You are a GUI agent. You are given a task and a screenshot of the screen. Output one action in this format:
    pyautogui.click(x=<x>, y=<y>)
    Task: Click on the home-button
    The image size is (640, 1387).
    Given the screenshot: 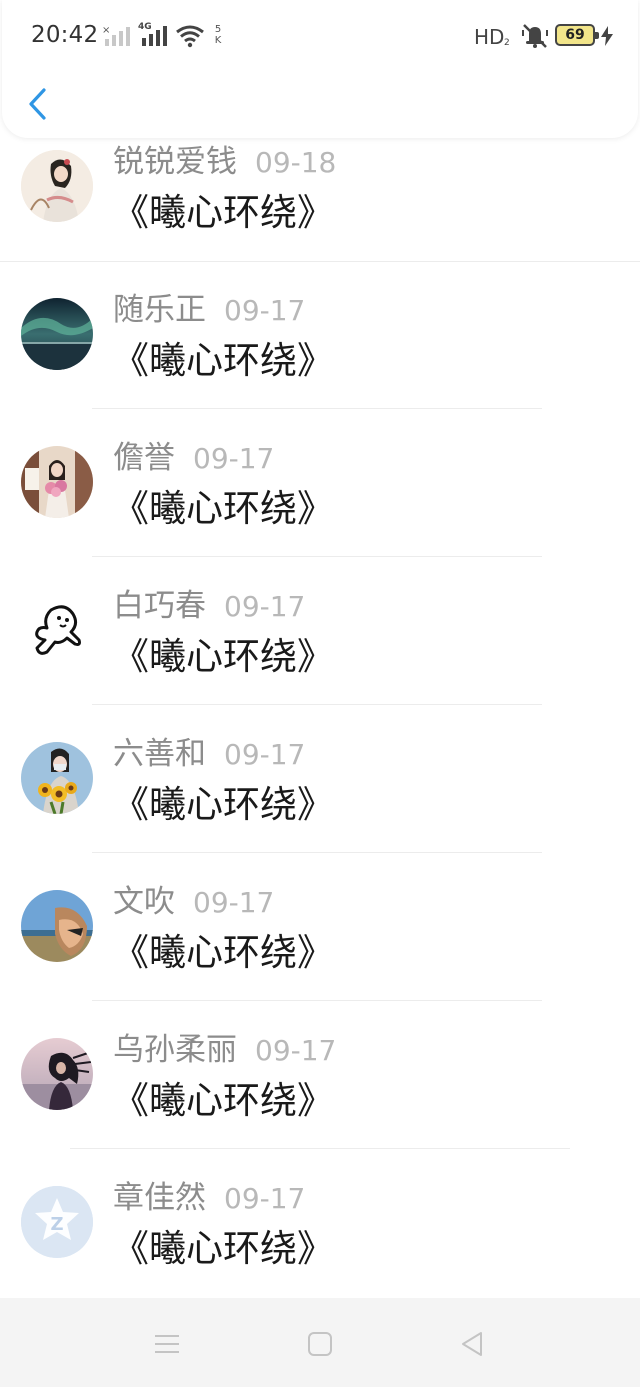 What is the action you would take?
    pyautogui.click(x=320, y=1344)
    